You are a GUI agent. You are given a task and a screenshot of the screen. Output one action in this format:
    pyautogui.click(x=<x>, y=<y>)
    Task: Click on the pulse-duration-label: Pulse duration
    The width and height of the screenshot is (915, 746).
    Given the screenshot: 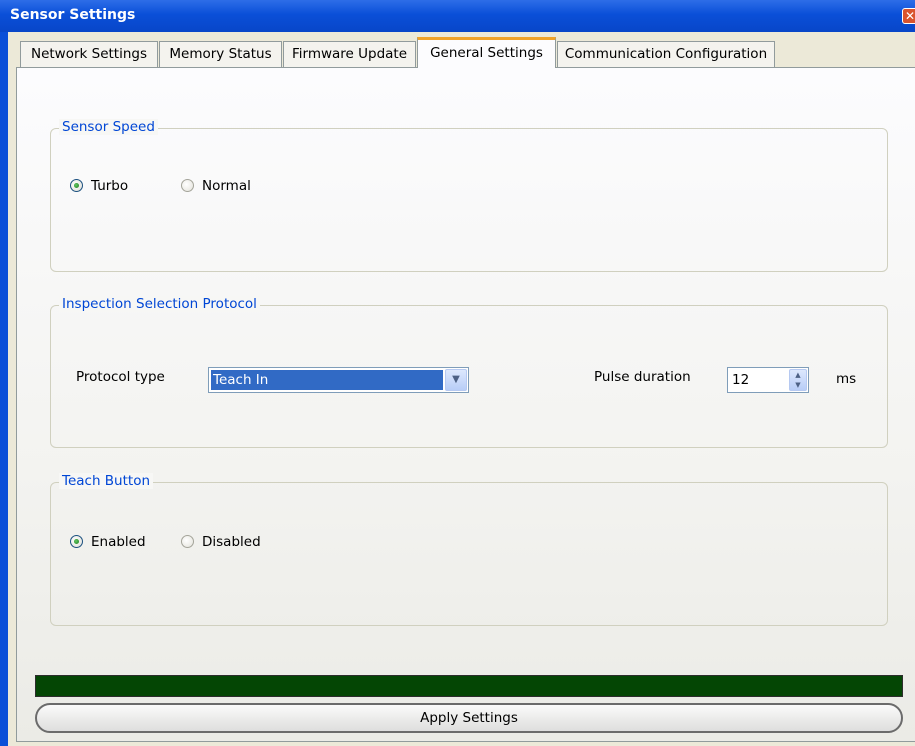 What is the action you would take?
    pyautogui.click(x=642, y=377)
    